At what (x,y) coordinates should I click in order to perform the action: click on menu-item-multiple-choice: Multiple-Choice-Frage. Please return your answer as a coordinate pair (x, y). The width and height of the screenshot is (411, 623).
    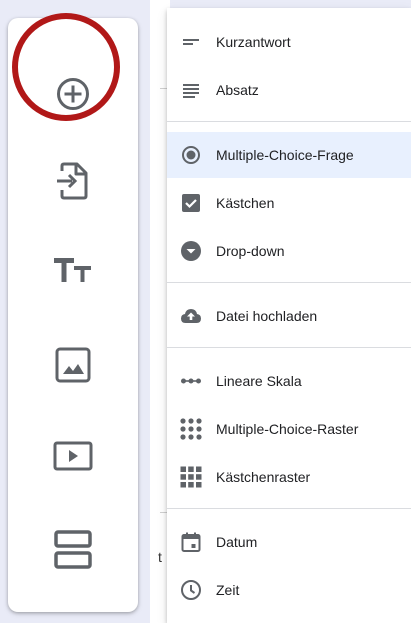
    Looking at the image, I should click on (289, 155).